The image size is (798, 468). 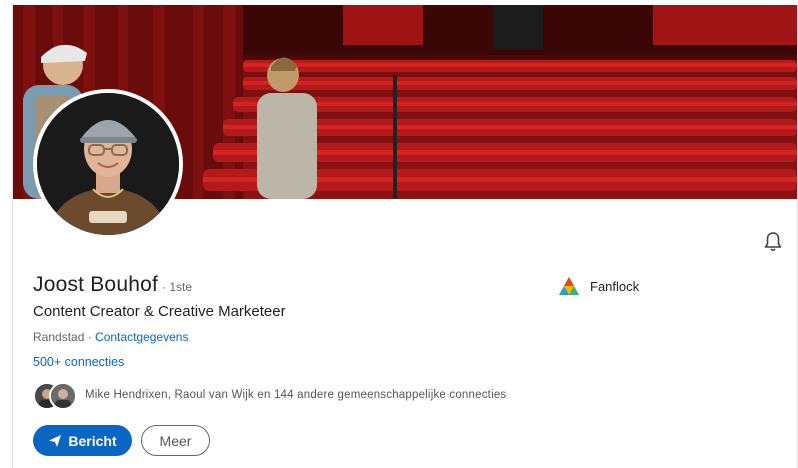 What do you see at coordinates (78, 362) in the screenshot?
I see `connections-link: 500+ connecties` at bounding box center [78, 362].